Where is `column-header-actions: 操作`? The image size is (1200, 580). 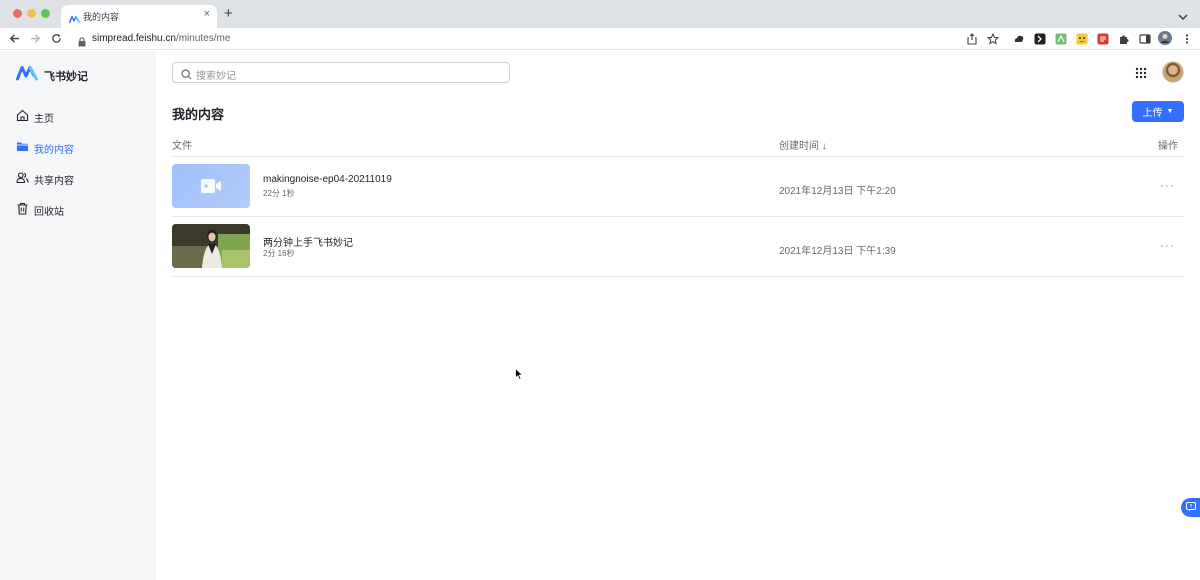 column-header-actions: 操作 is located at coordinates (1168, 146).